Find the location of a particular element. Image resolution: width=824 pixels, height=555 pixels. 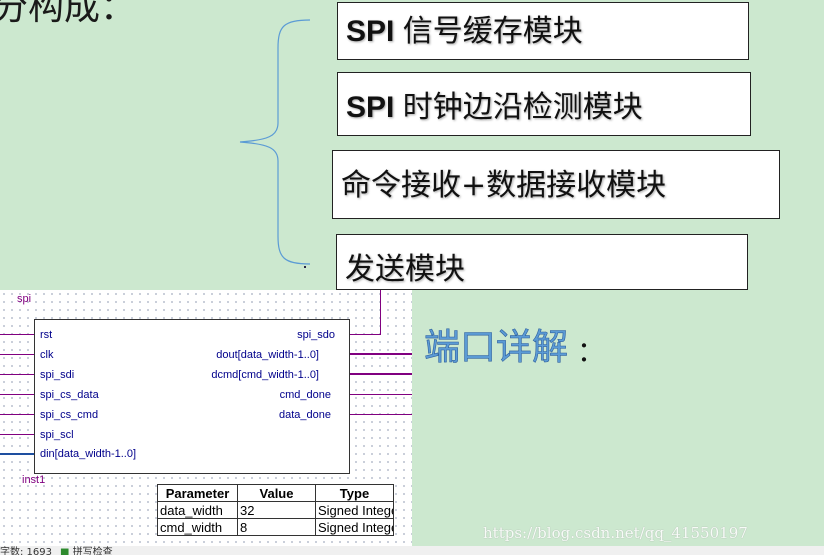

module-name-label: spi is located at coordinates (24, 299).